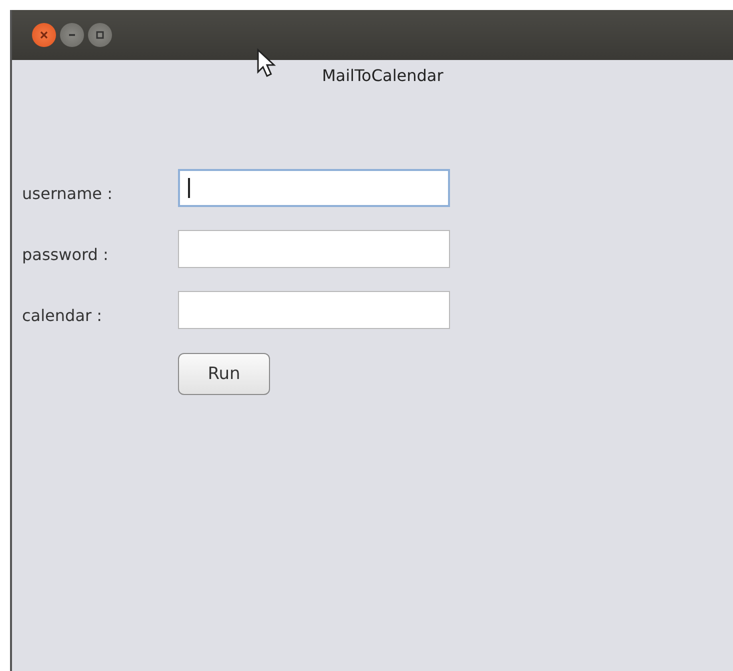 This screenshot has width=733, height=671. What do you see at coordinates (63, 316) in the screenshot?
I see `field-label: calendar :` at bounding box center [63, 316].